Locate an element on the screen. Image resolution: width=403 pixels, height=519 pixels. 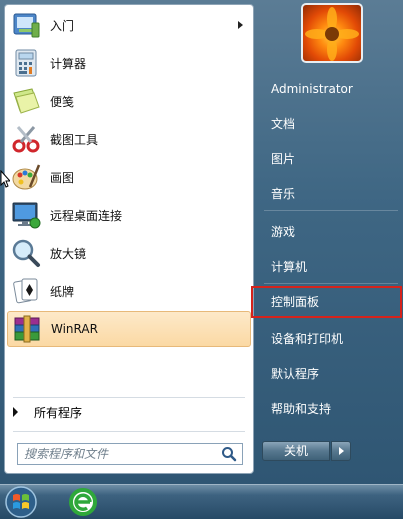
flower-icon is located at coordinates (332, 34).